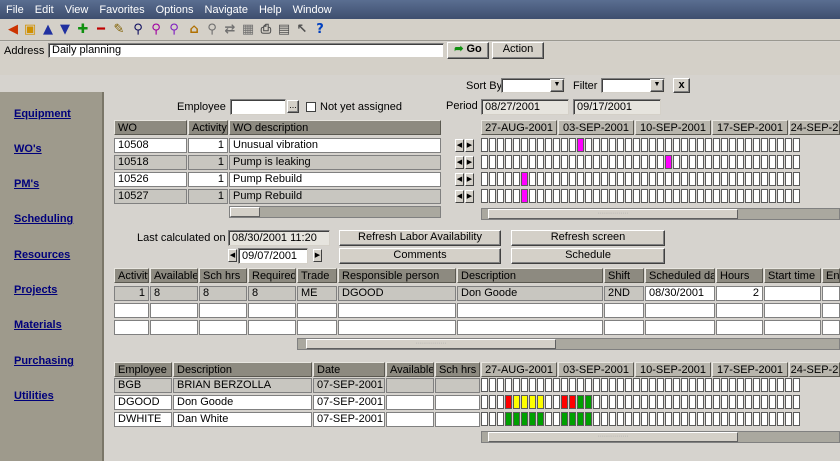 The image size is (840, 461). I want to click on schedule-button: Schedule, so click(588, 256).